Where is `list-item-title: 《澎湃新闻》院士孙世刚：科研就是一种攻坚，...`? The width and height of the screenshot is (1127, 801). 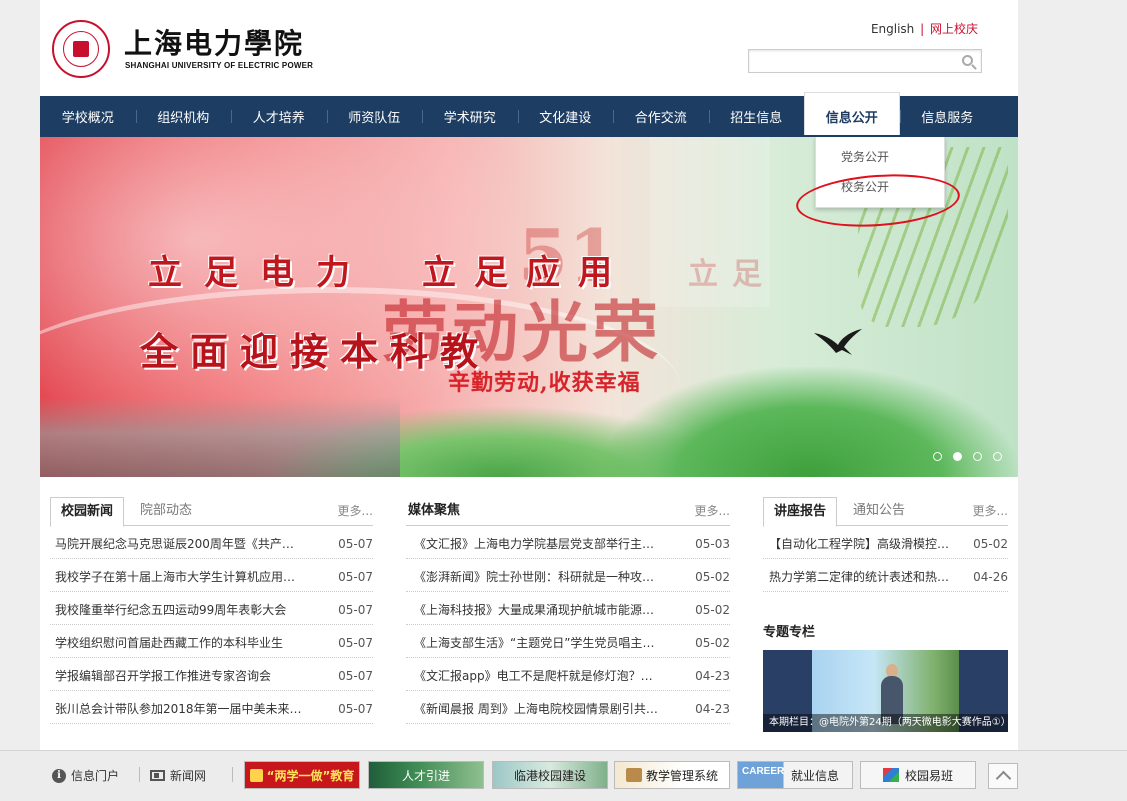
list-item-title: 《澎湃新闻》院士孙世刚：科研就是一种攻坚，... is located at coordinates (533, 577).